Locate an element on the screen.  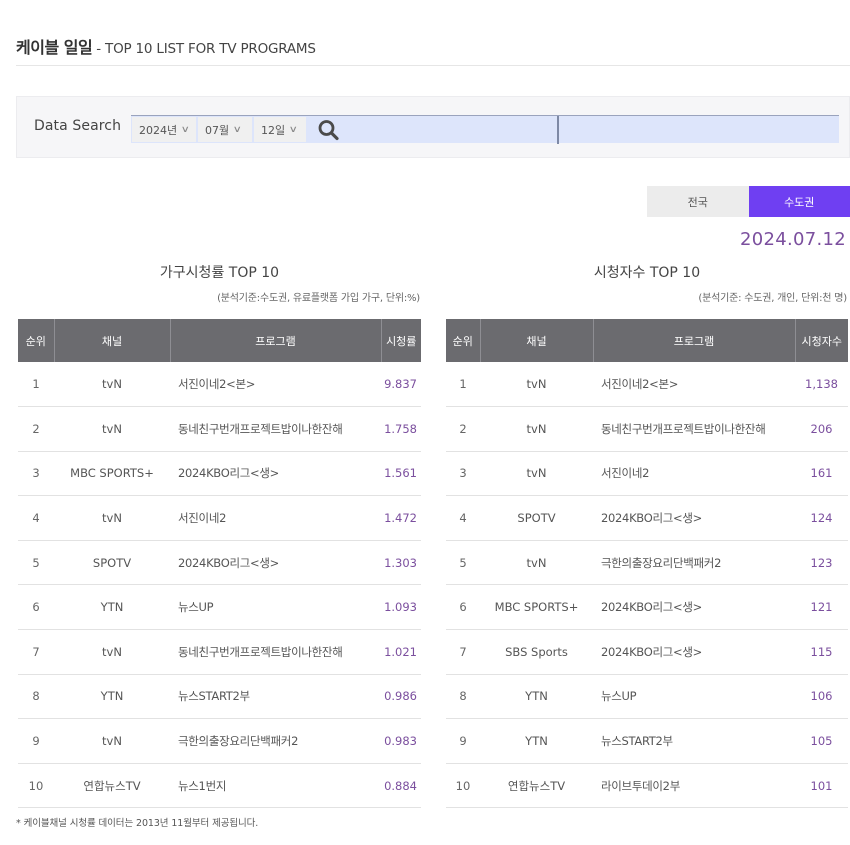
table-row: 5 tvN 극한의출장요리단백패커2 123 is located at coordinates (647, 563).